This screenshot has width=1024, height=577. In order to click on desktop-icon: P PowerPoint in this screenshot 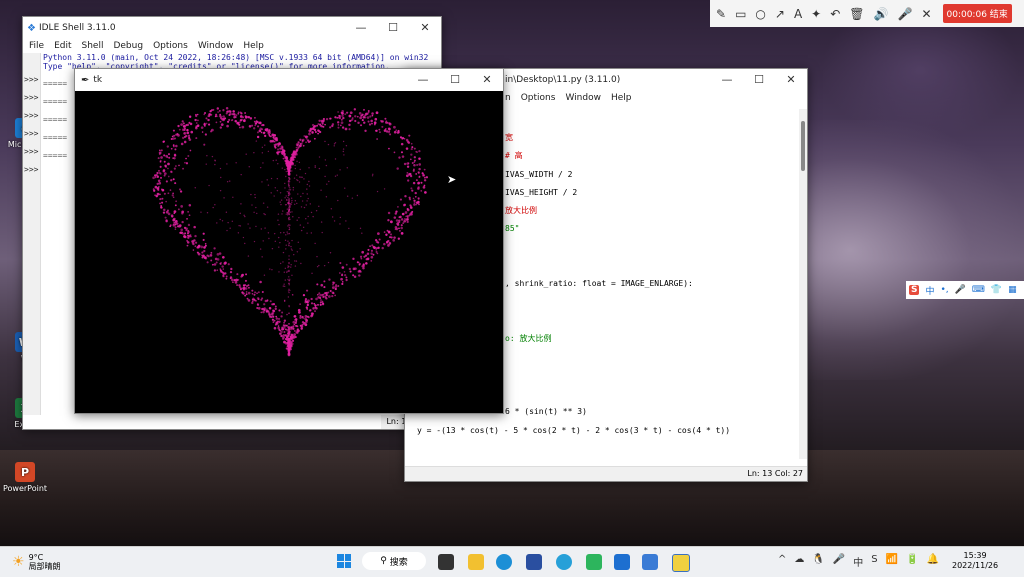, I will do `click(25, 477)`.